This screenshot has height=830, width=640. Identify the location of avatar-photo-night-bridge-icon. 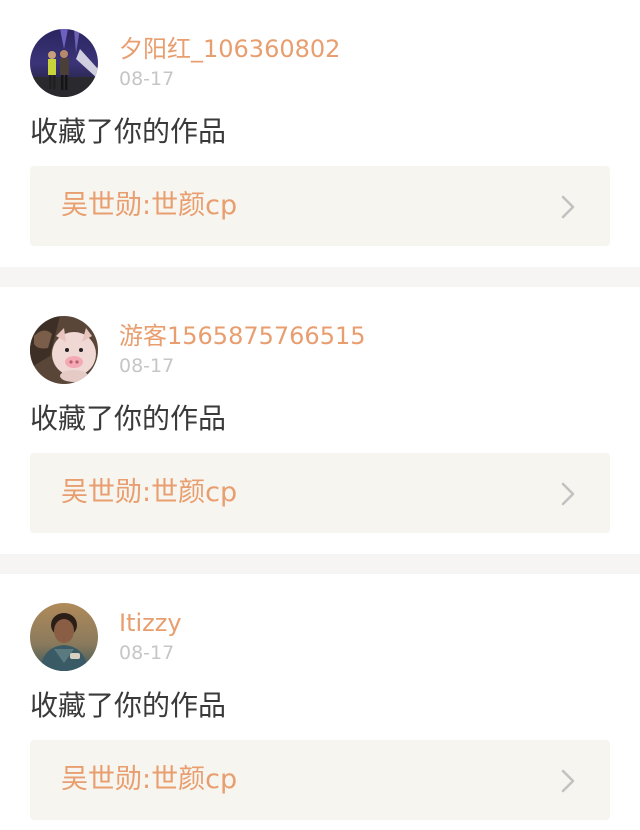
(64, 63).